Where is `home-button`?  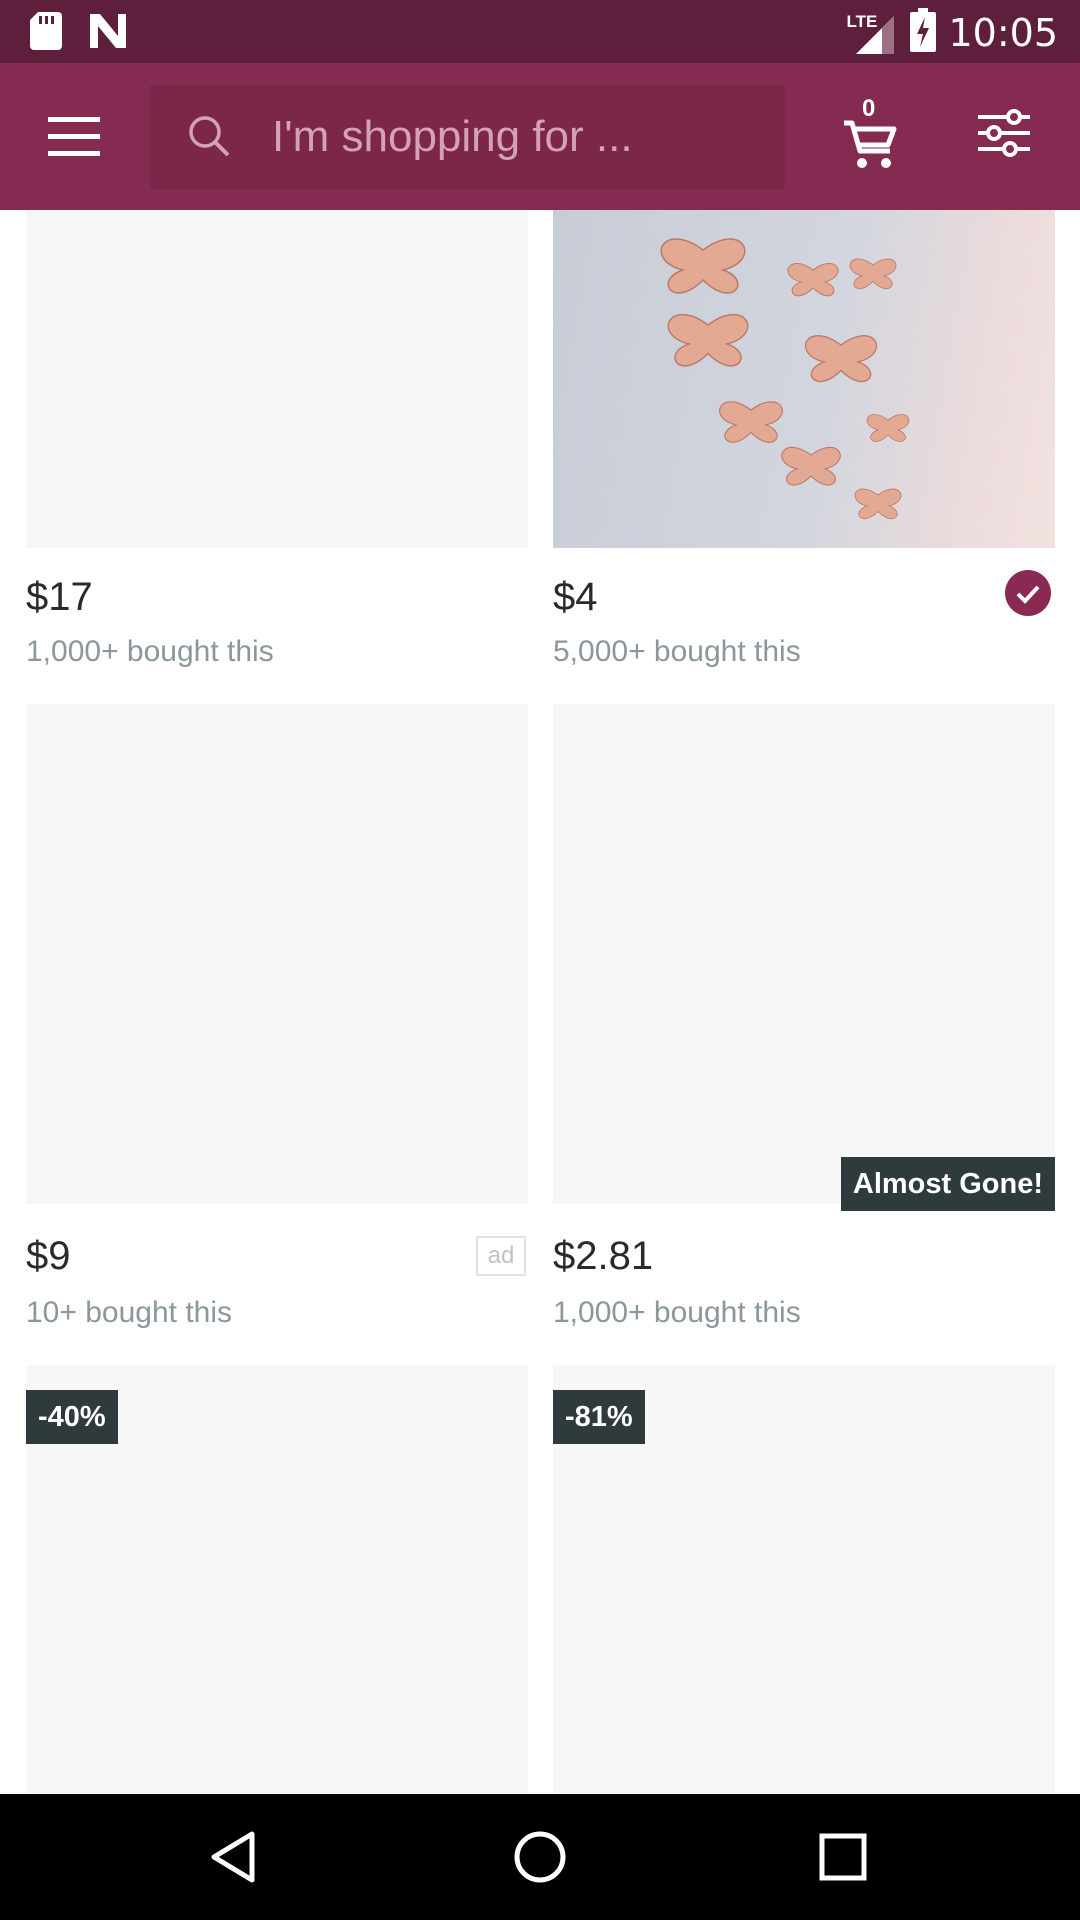 home-button is located at coordinates (540, 1857).